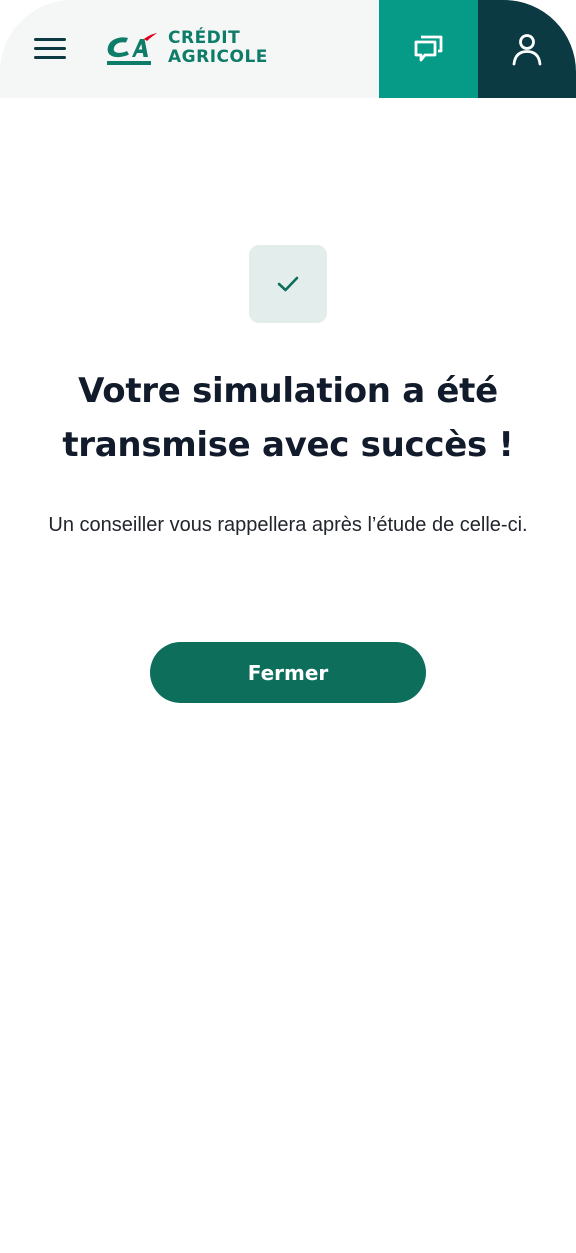 This screenshot has width=576, height=1253. I want to click on account-button, so click(527, 49).